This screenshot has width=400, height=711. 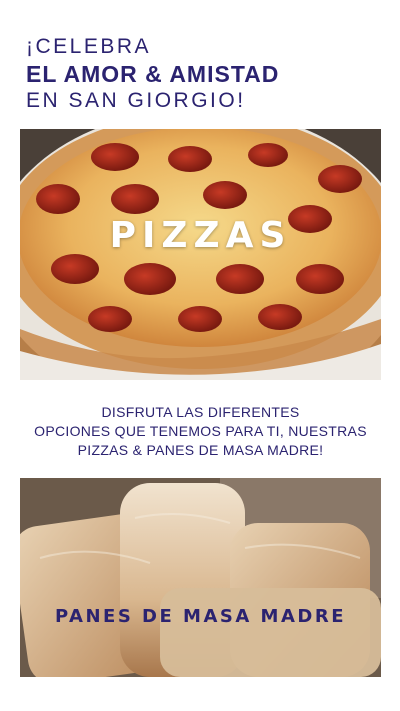 I want to click on header-line-san-giorgio: EN SAN GIORGIO!, so click(x=136, y=100).